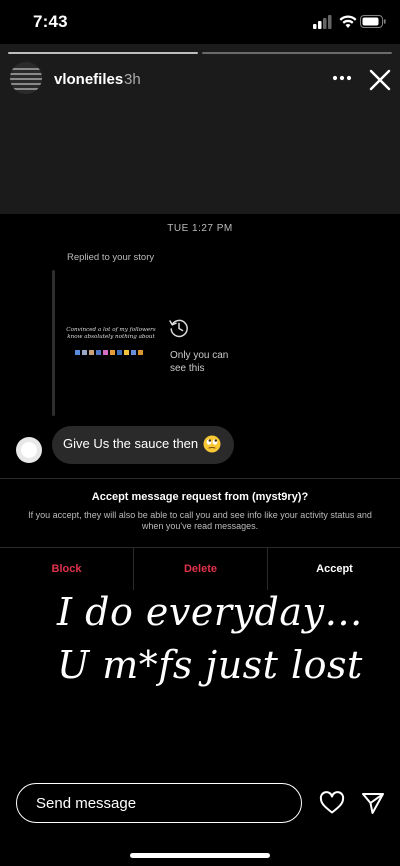 The width and height of the screenshot is (400, 866). Describe the element at coordinates (200, 497) in the screenshot. I see `request-title: Accept message request from (myst9ry)?` at that location.